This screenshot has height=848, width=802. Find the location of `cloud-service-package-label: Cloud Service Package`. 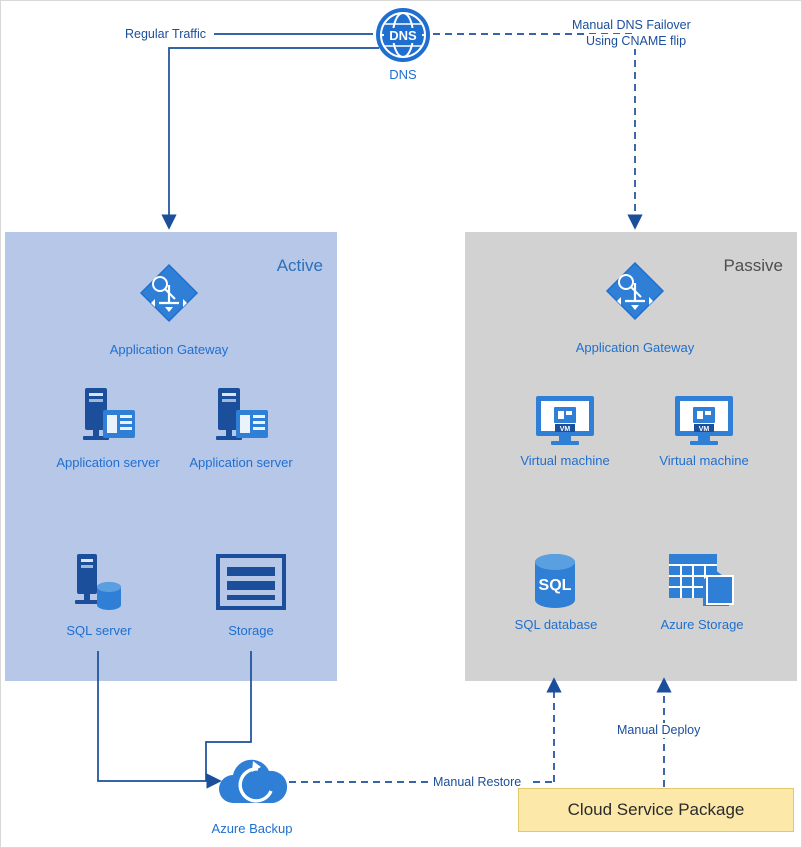

cloud-service-package-label: Cloud Service Package is located at coordinates (656, 809).